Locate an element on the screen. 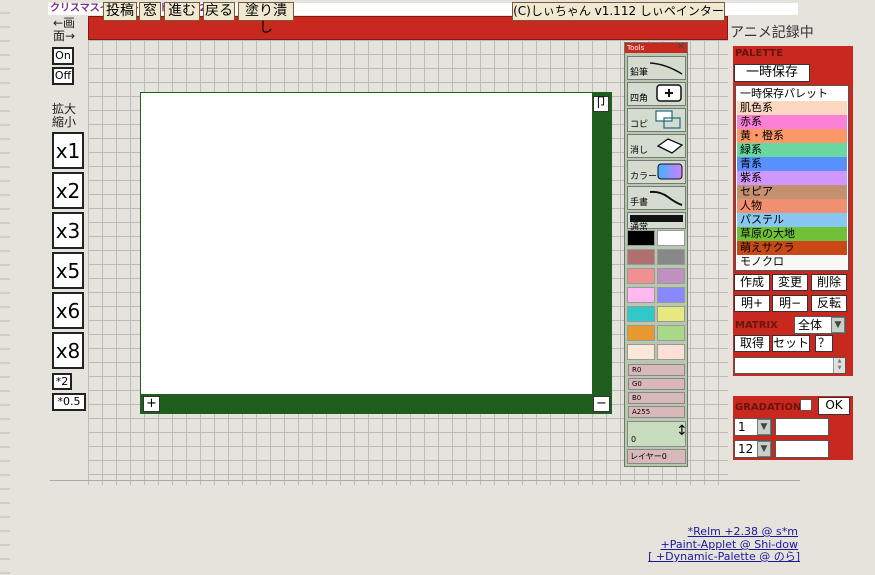  palette-list-item: 紫系 is located at coordinates (792, 178).